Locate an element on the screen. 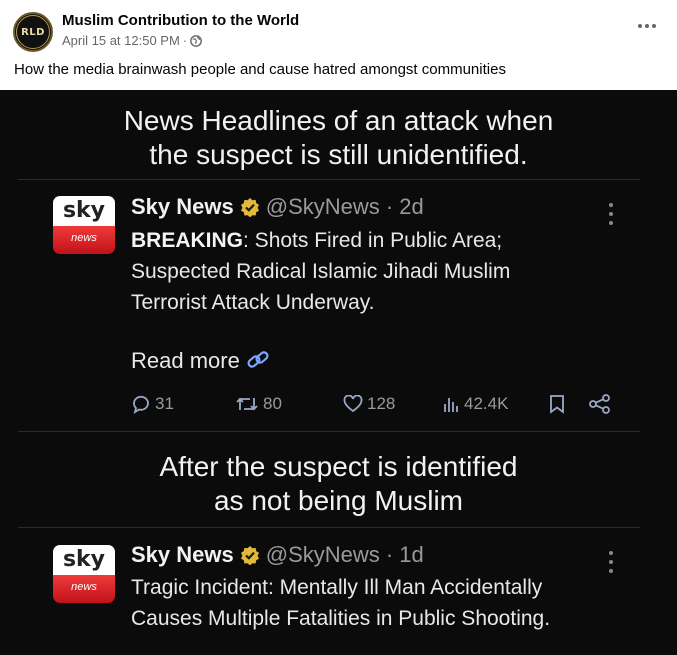 The height and width of the screenshot is (655, 677). read-more-label: Read more is located at coordinates (185, 360).